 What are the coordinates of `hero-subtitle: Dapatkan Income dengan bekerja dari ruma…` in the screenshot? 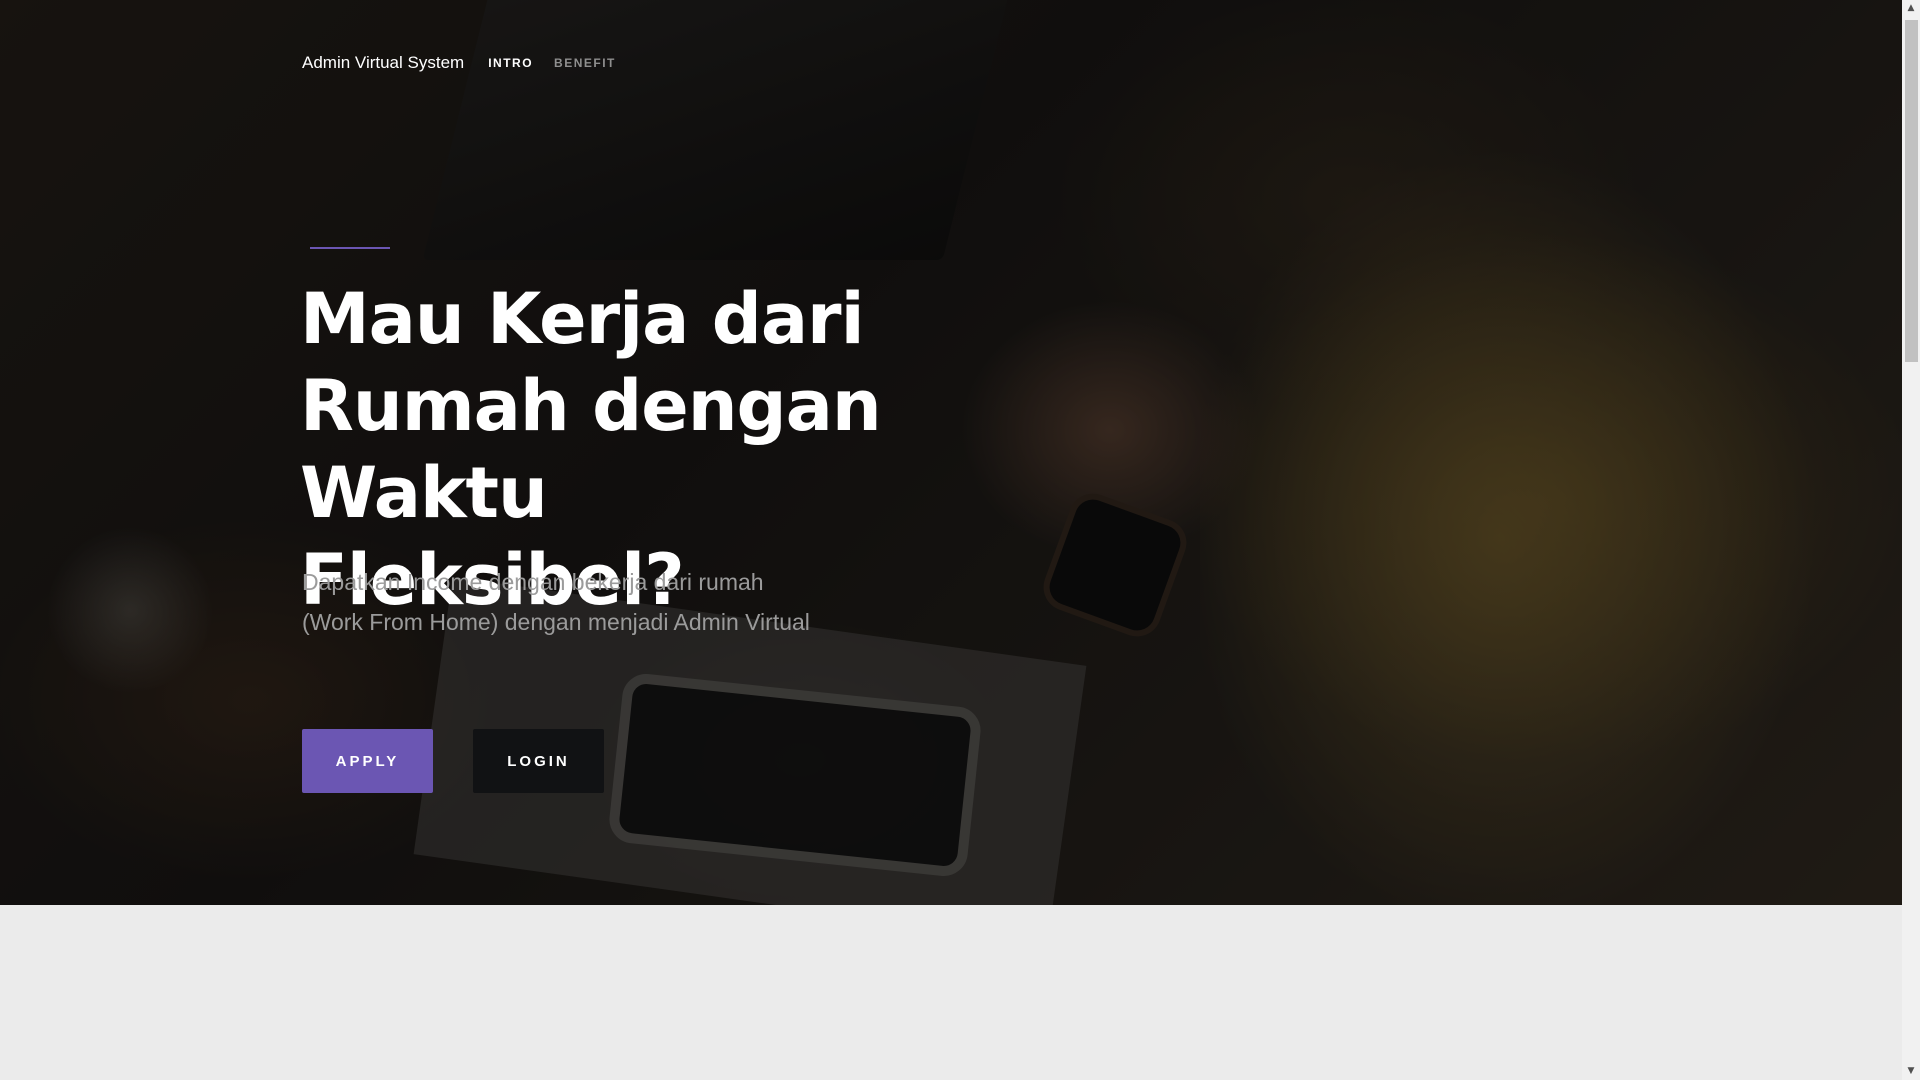 It's located at (582, 602).